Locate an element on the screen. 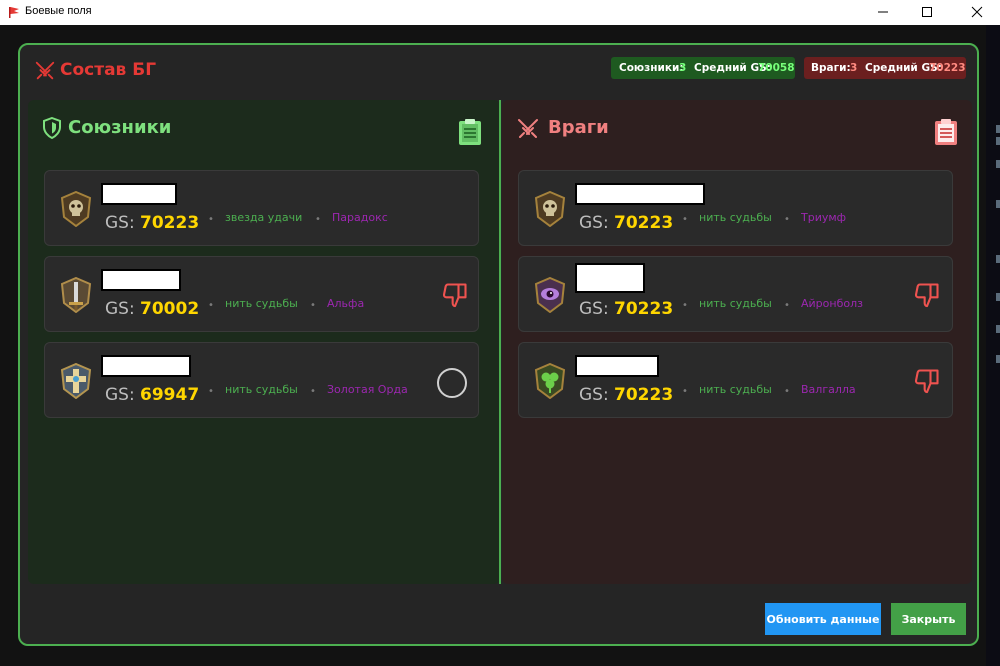 This screenshot has width=1000, height=666. panel-divider is located at coordinates (500, 342).